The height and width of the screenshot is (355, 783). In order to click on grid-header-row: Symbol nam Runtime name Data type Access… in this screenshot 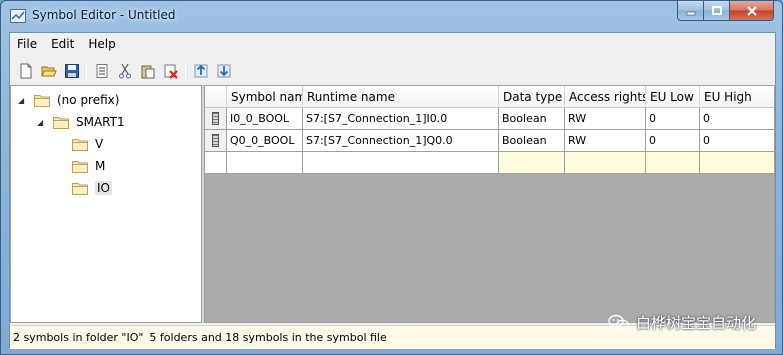, I will do `click(489, 97)`.